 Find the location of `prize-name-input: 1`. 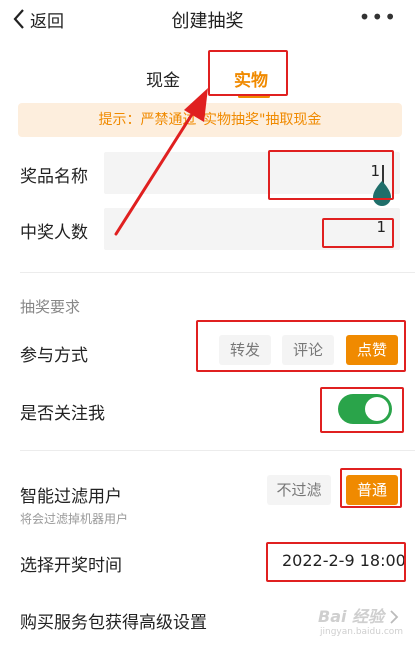

prize-name-input: 1 is located at coordinates (252, 173).